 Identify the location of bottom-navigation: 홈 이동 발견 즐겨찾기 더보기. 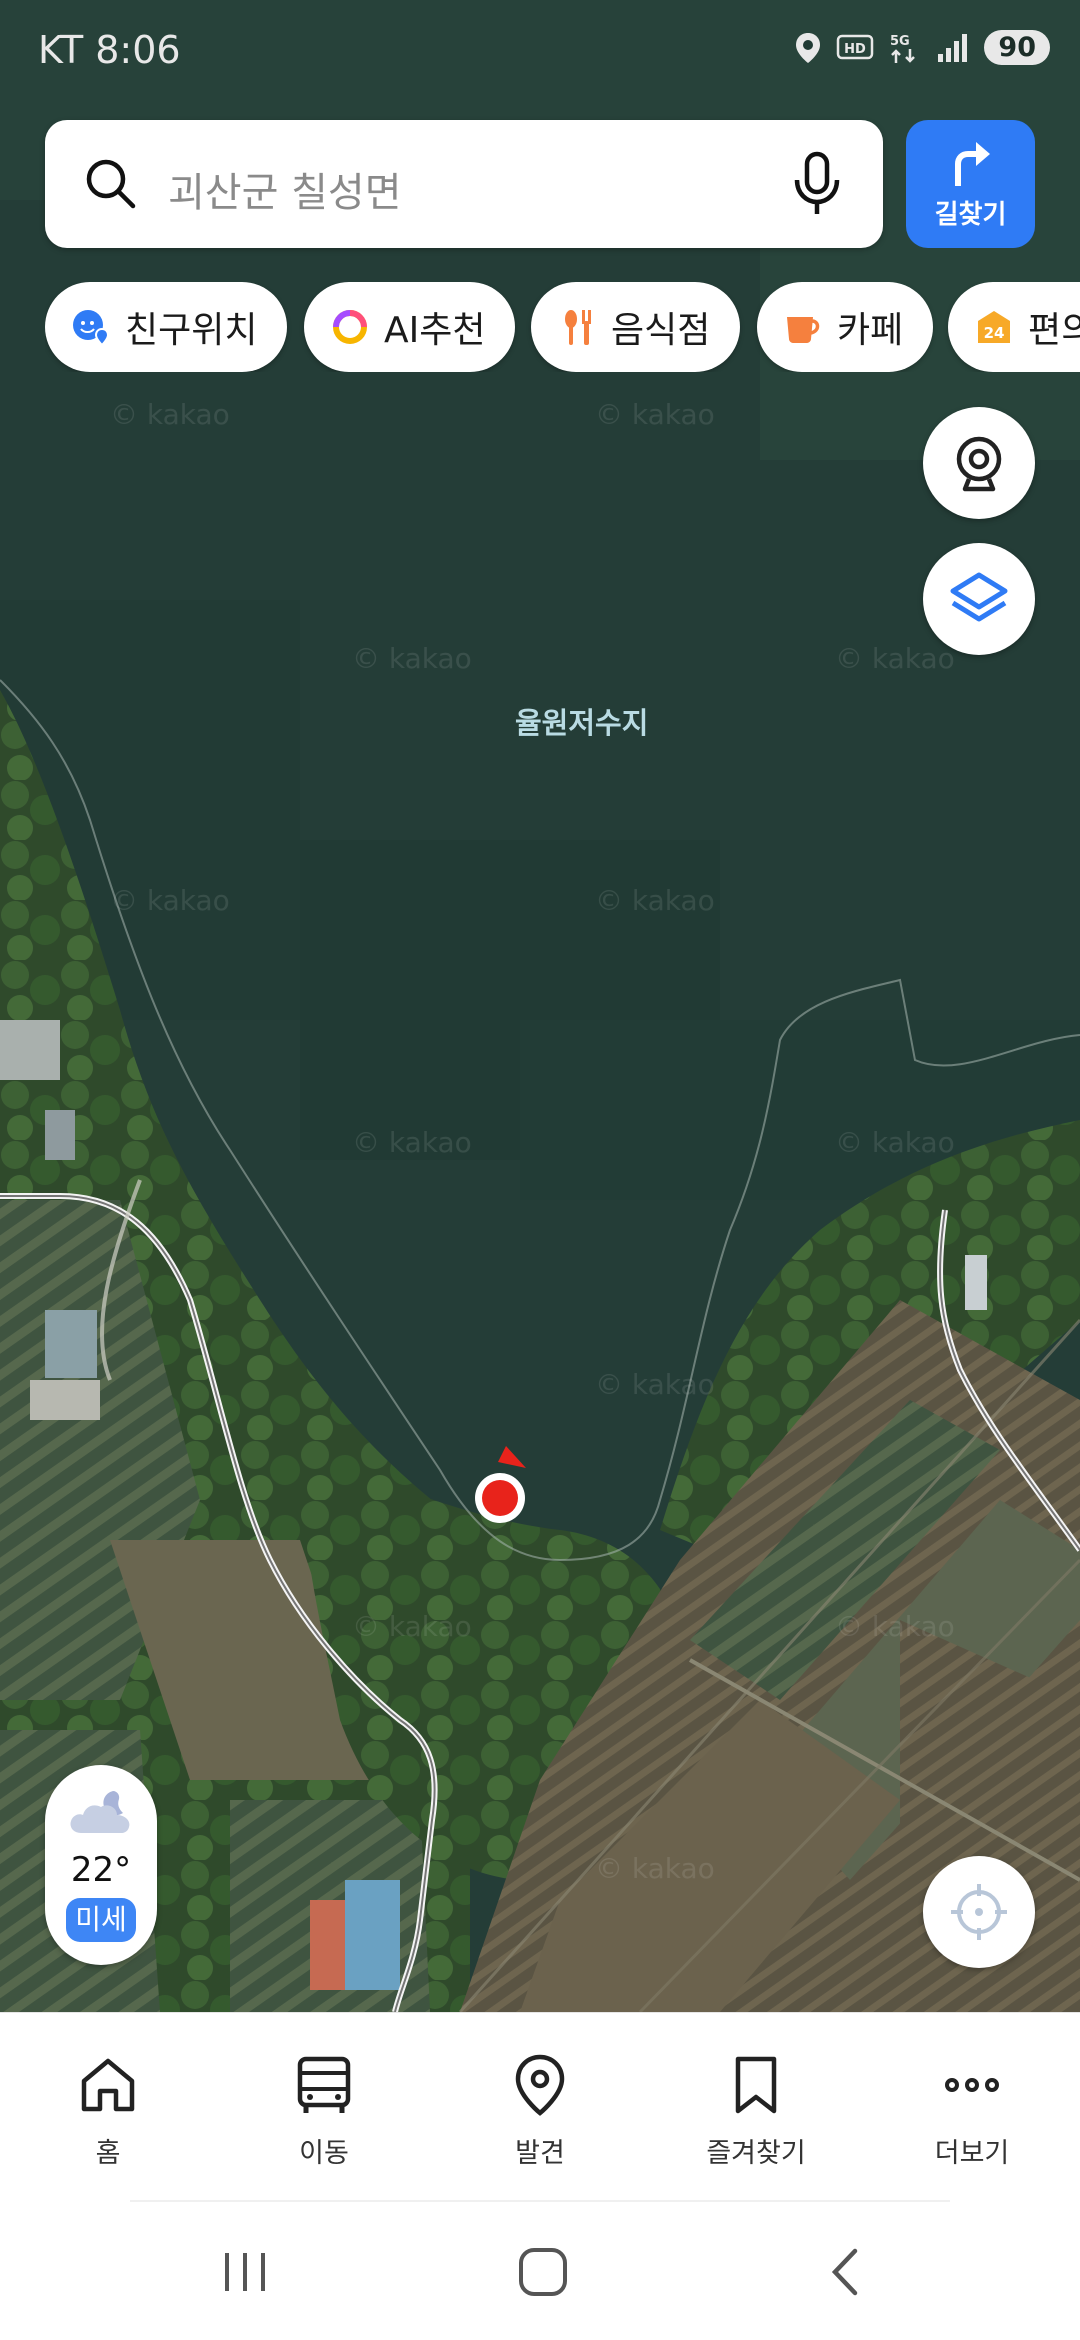
(540, 2107).